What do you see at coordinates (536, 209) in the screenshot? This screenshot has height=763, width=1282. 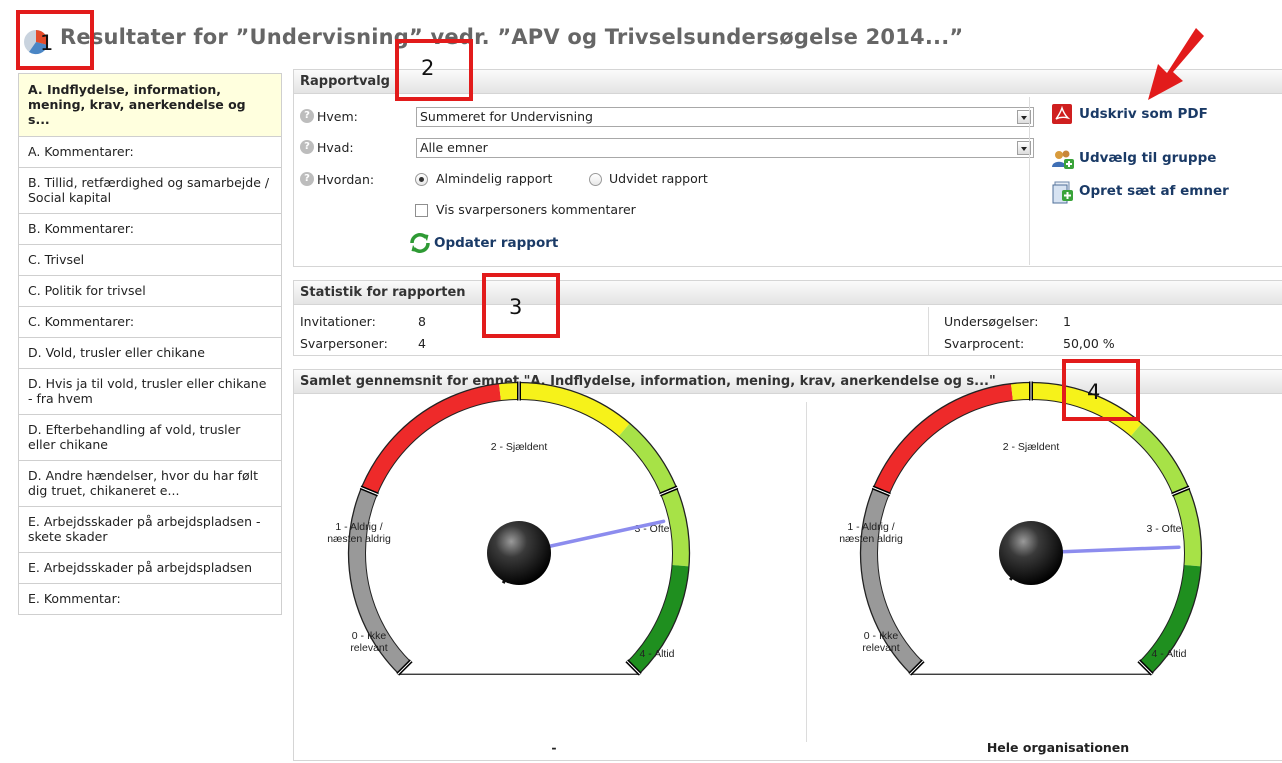 I see `vis-kommentarer-label: Vis svarpersoners kommentarer` at bounding box center [536, 209].